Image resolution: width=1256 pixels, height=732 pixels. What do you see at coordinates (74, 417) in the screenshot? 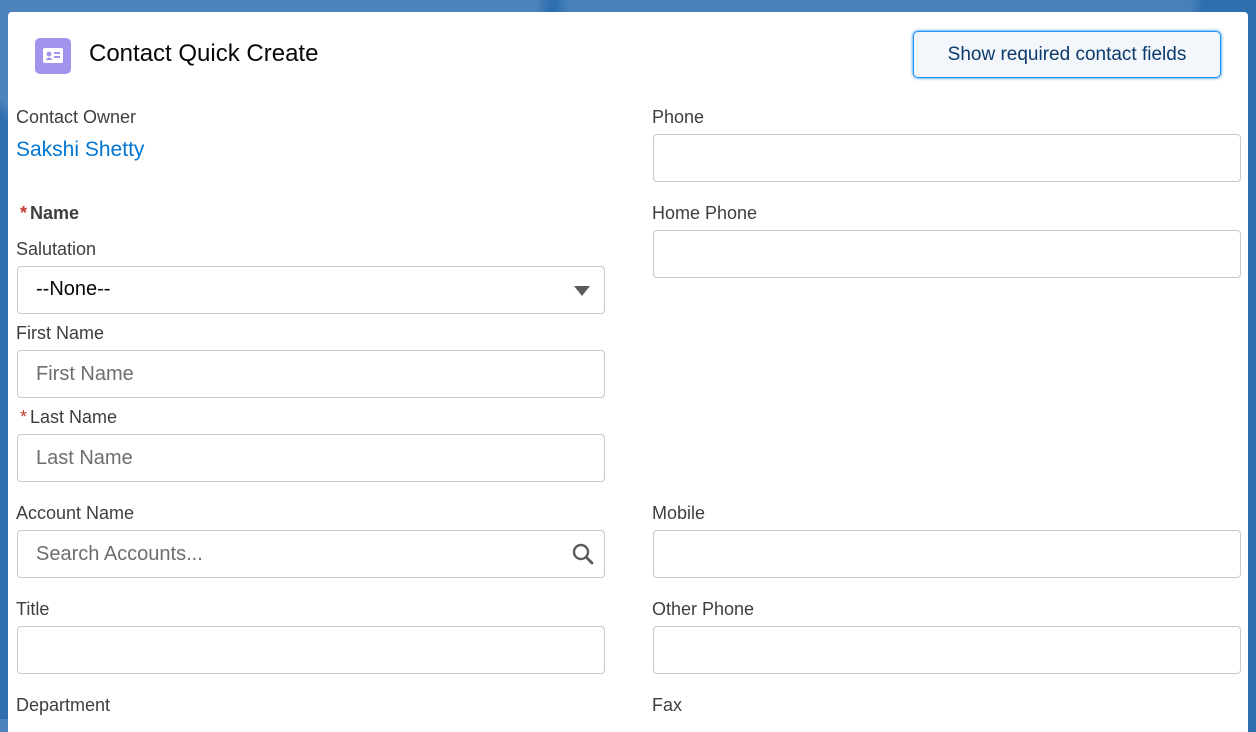
I see `last-name-label-text: Last Name` at bounding box center [74, 417].